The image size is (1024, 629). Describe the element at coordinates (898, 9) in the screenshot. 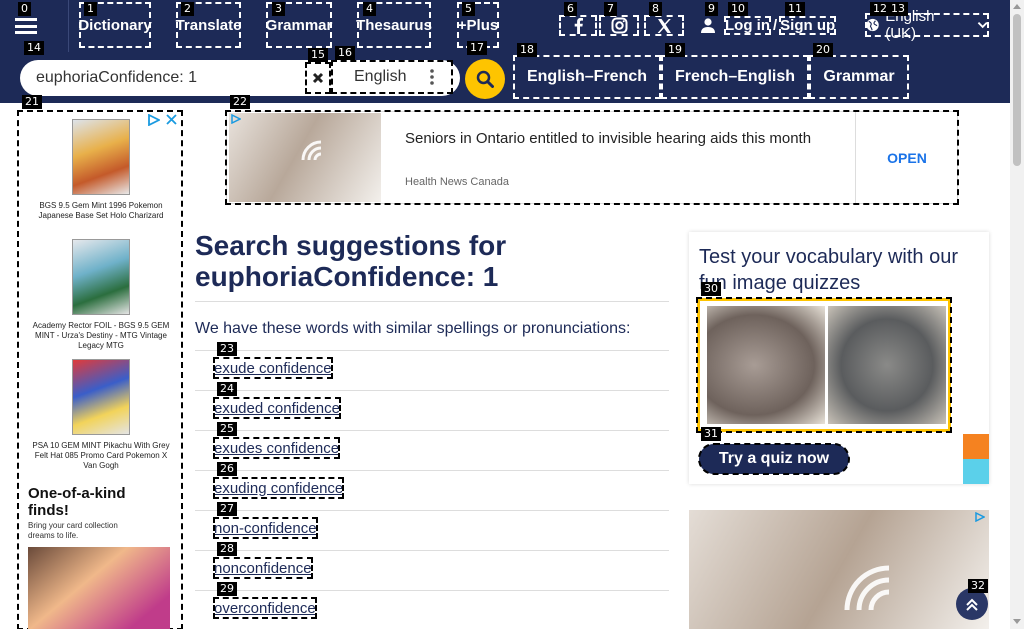

I see `index-badge: 13` at that location.